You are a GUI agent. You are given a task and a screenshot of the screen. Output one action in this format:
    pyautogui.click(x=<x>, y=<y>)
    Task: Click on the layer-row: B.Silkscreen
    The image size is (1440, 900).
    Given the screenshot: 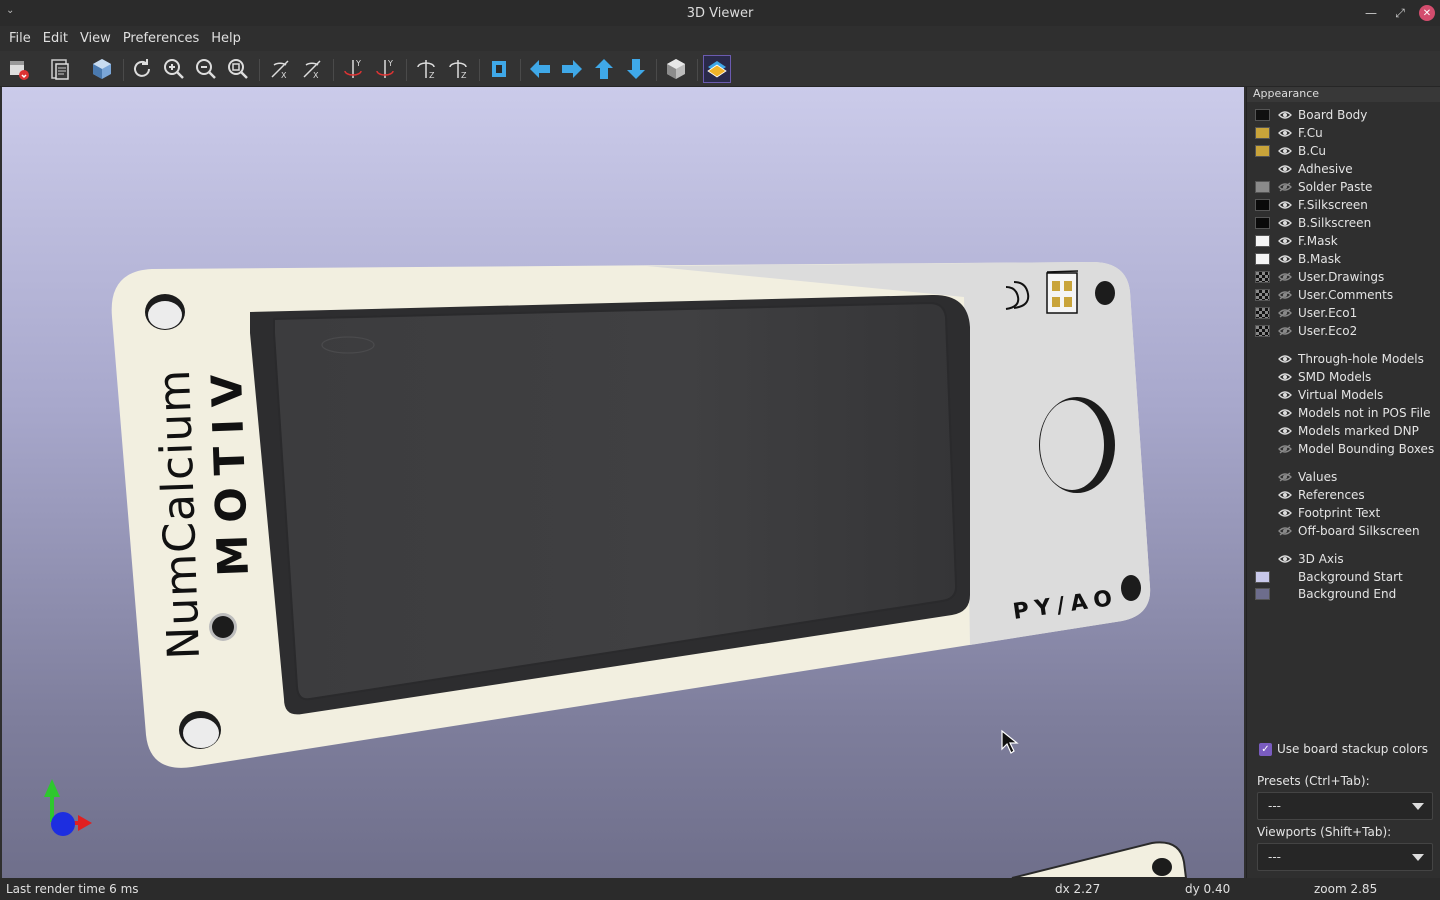 What is the action you would take?
    pyautogui.click(x=1313, y=223)
    